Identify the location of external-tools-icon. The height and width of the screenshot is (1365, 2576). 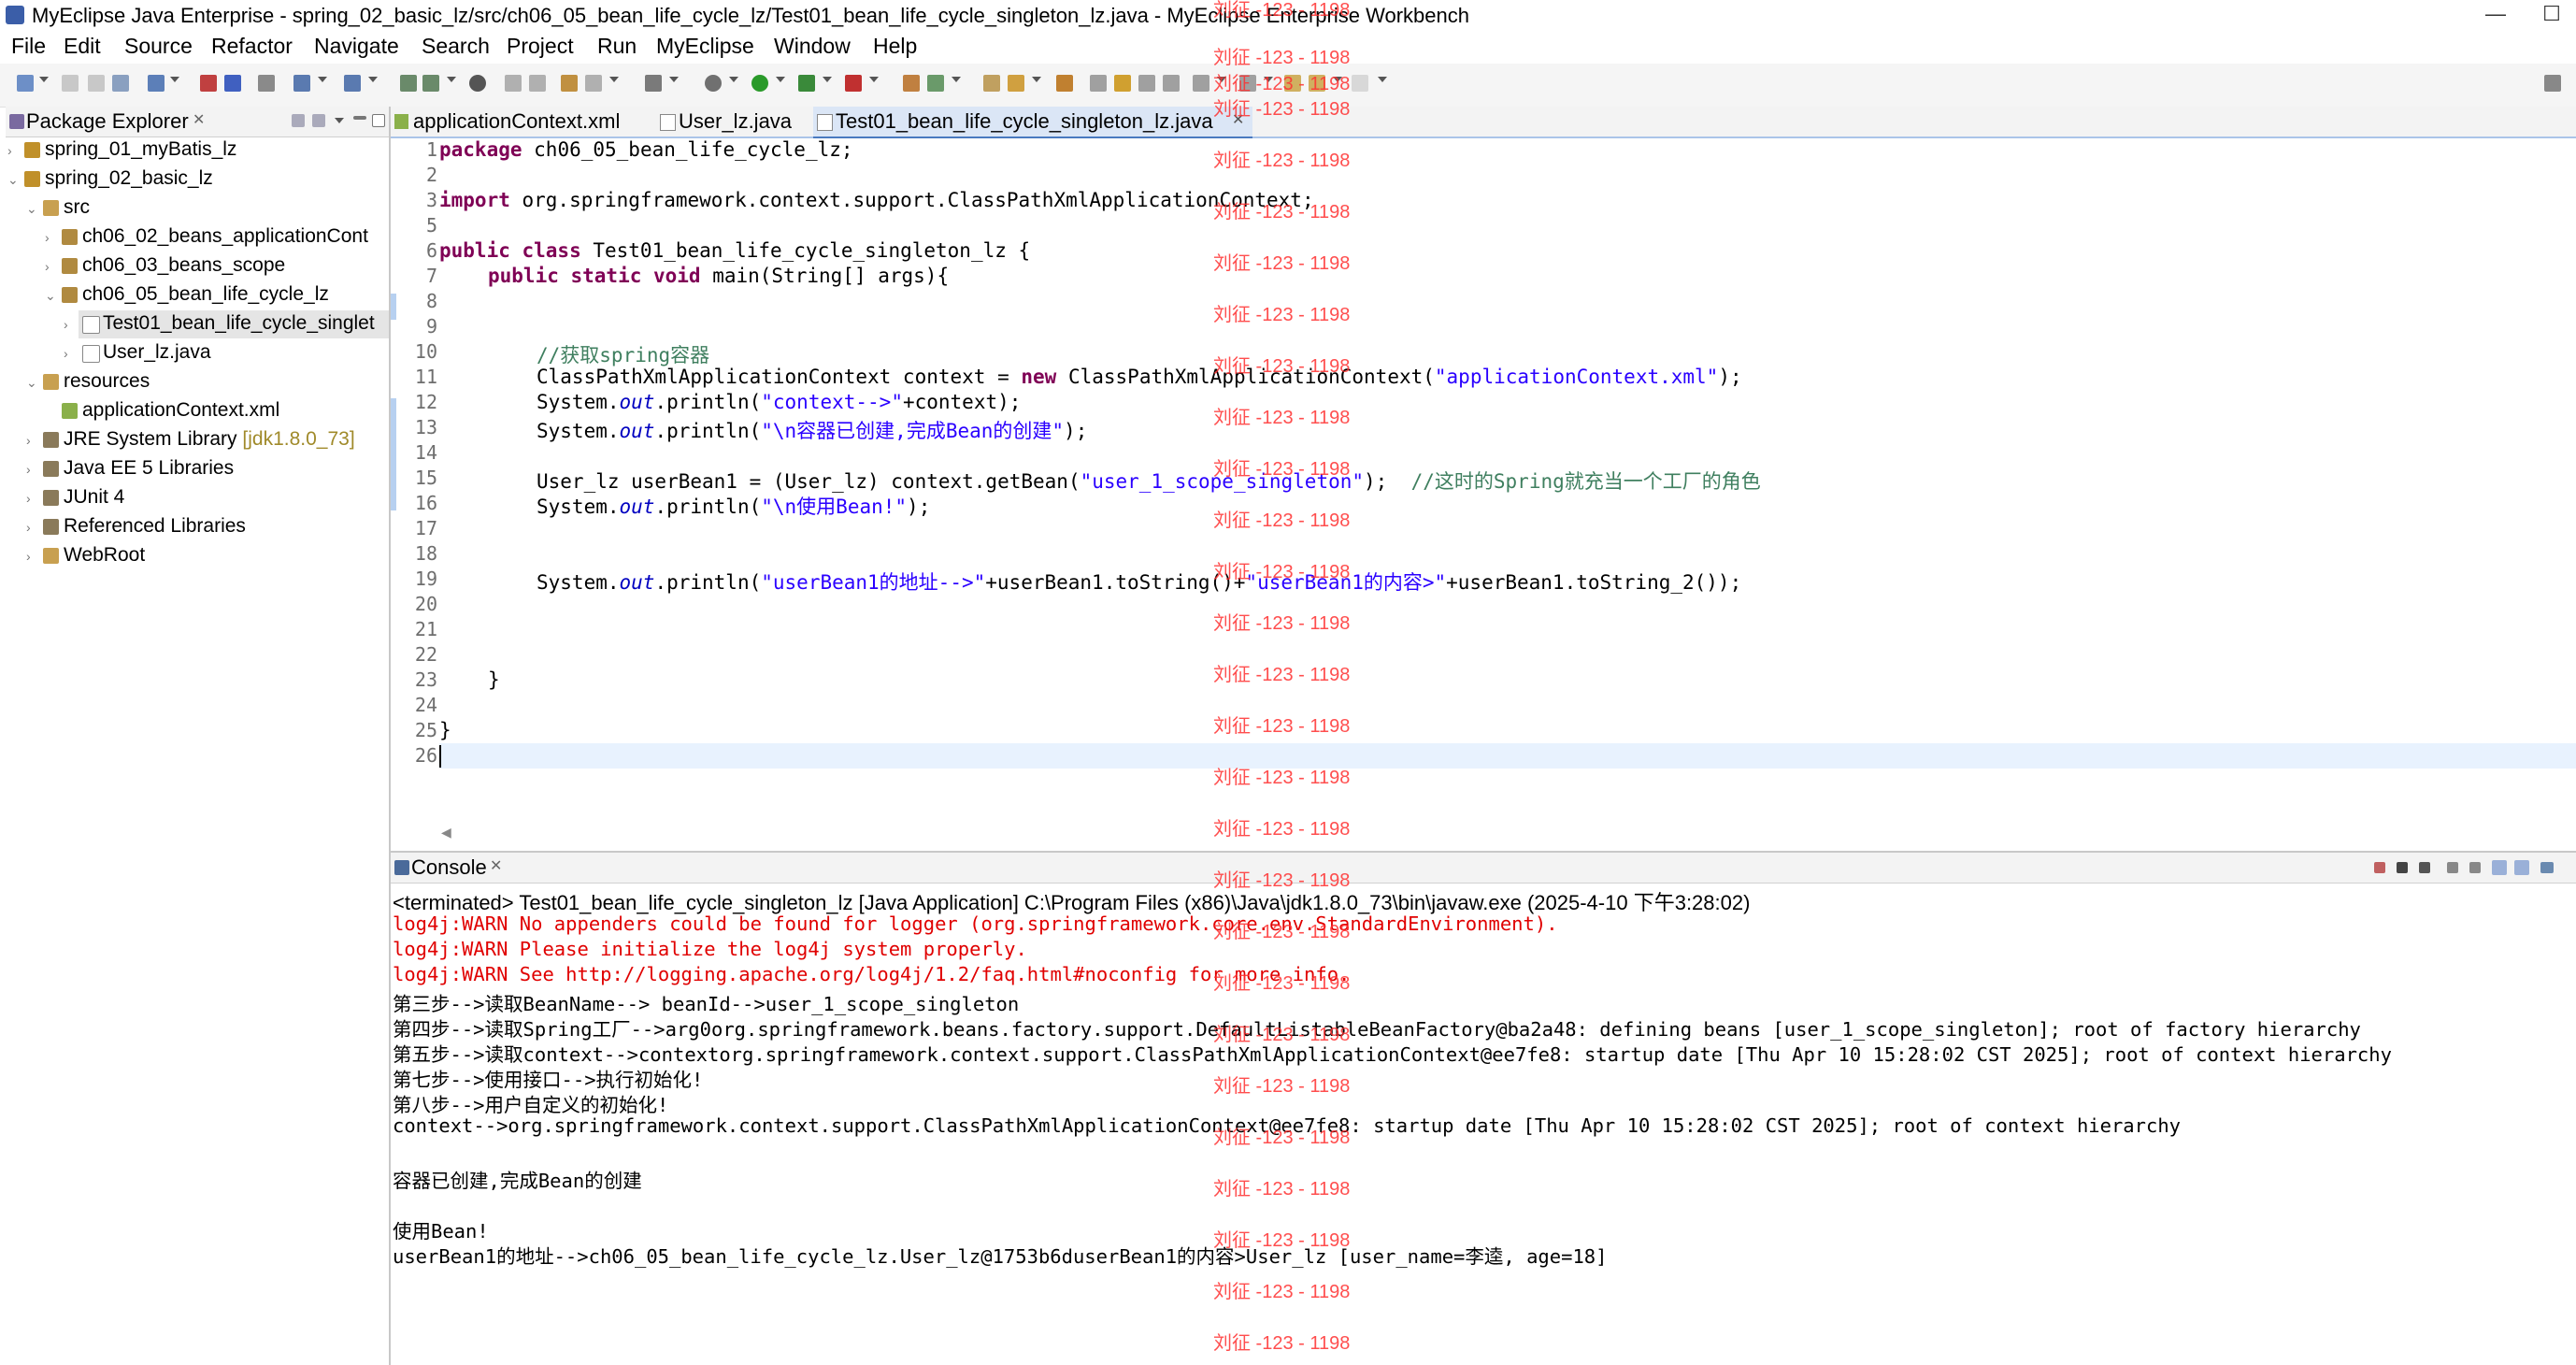
(352, 83).